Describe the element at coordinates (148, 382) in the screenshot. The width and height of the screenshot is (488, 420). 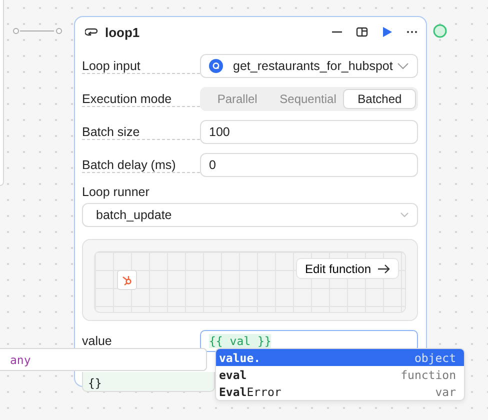
I see `result-preview: {}` at that location.